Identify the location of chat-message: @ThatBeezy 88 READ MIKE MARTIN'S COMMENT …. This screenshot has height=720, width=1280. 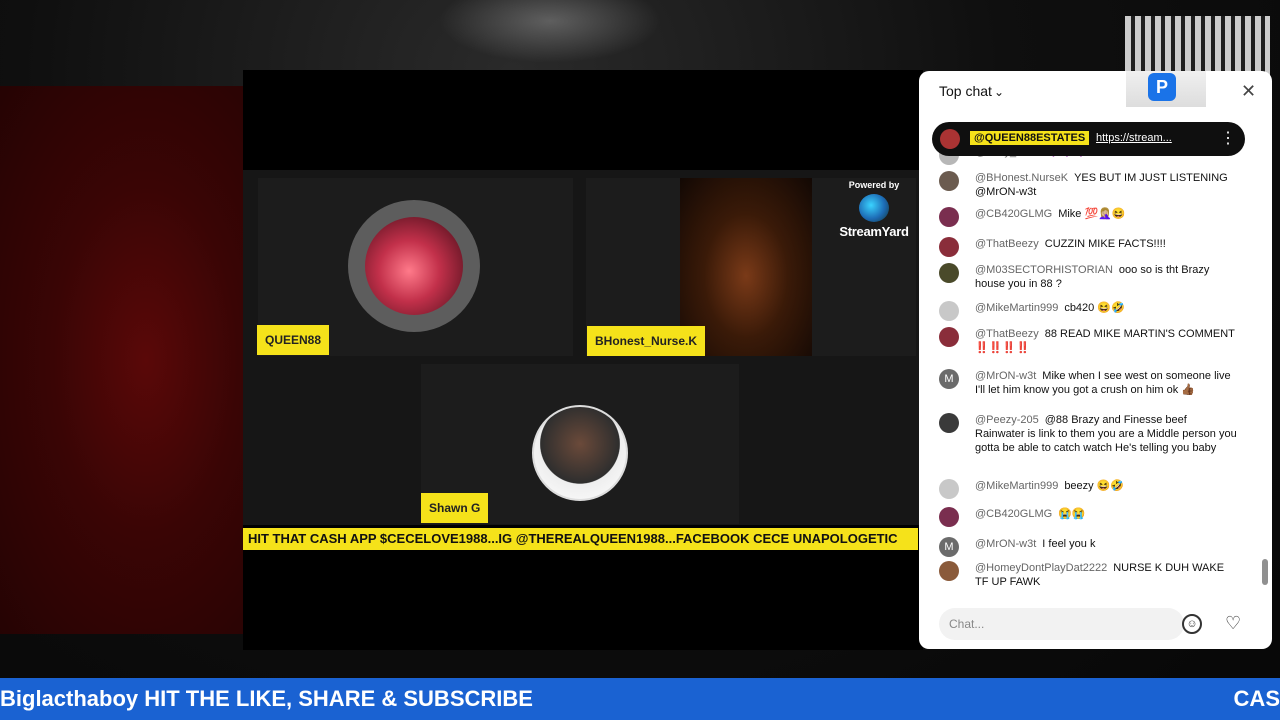
(1089, 341).